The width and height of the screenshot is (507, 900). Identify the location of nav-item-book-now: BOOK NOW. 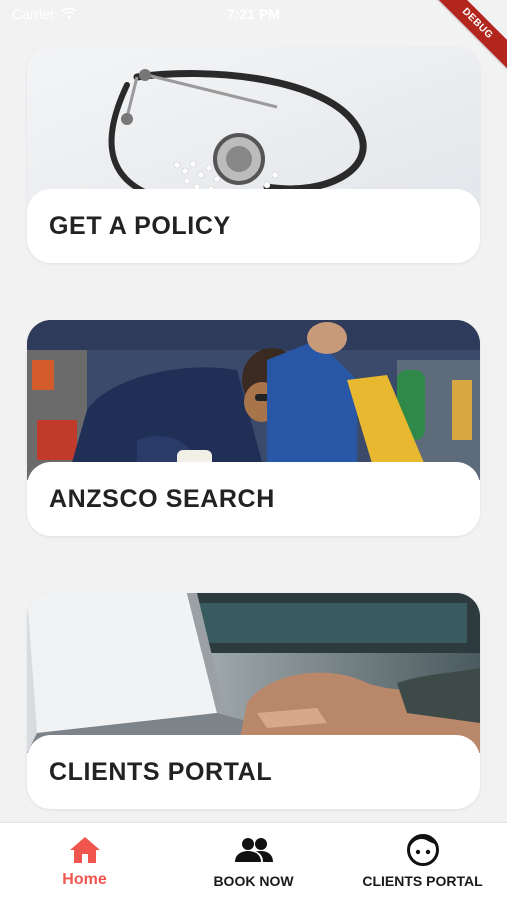
(253, 864).